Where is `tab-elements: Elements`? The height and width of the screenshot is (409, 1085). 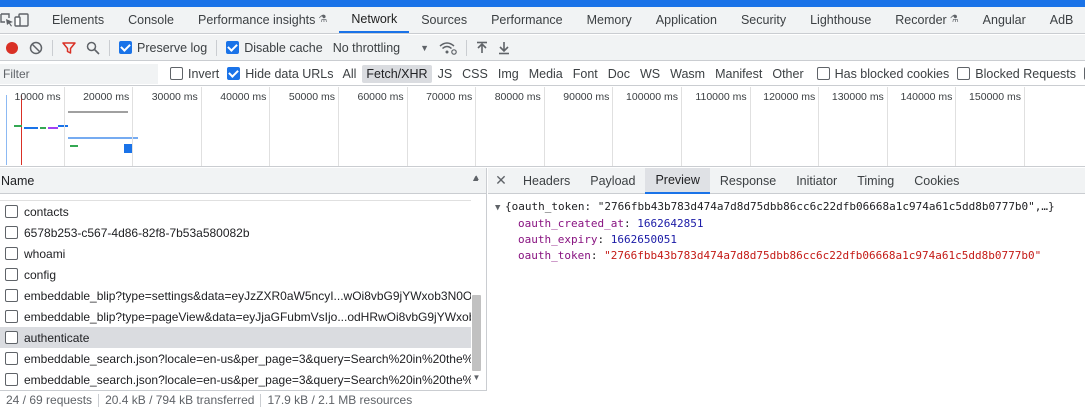 tab-elements: Elements is located at coordinates (78, 20).